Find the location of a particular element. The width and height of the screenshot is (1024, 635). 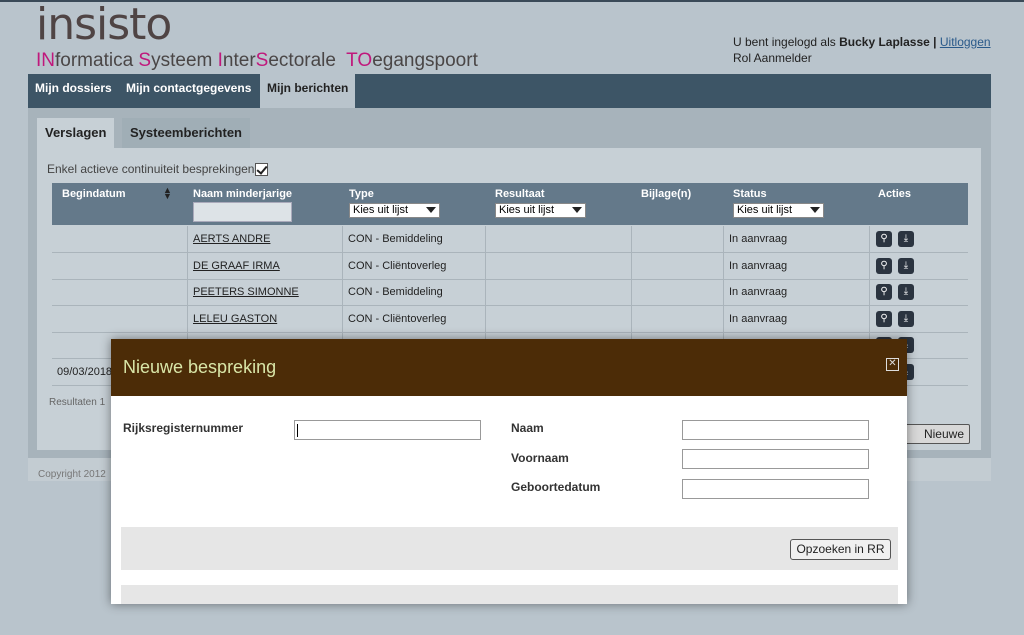

name-link: PEETERS SIMONNE is located at coordinates (246, 292).